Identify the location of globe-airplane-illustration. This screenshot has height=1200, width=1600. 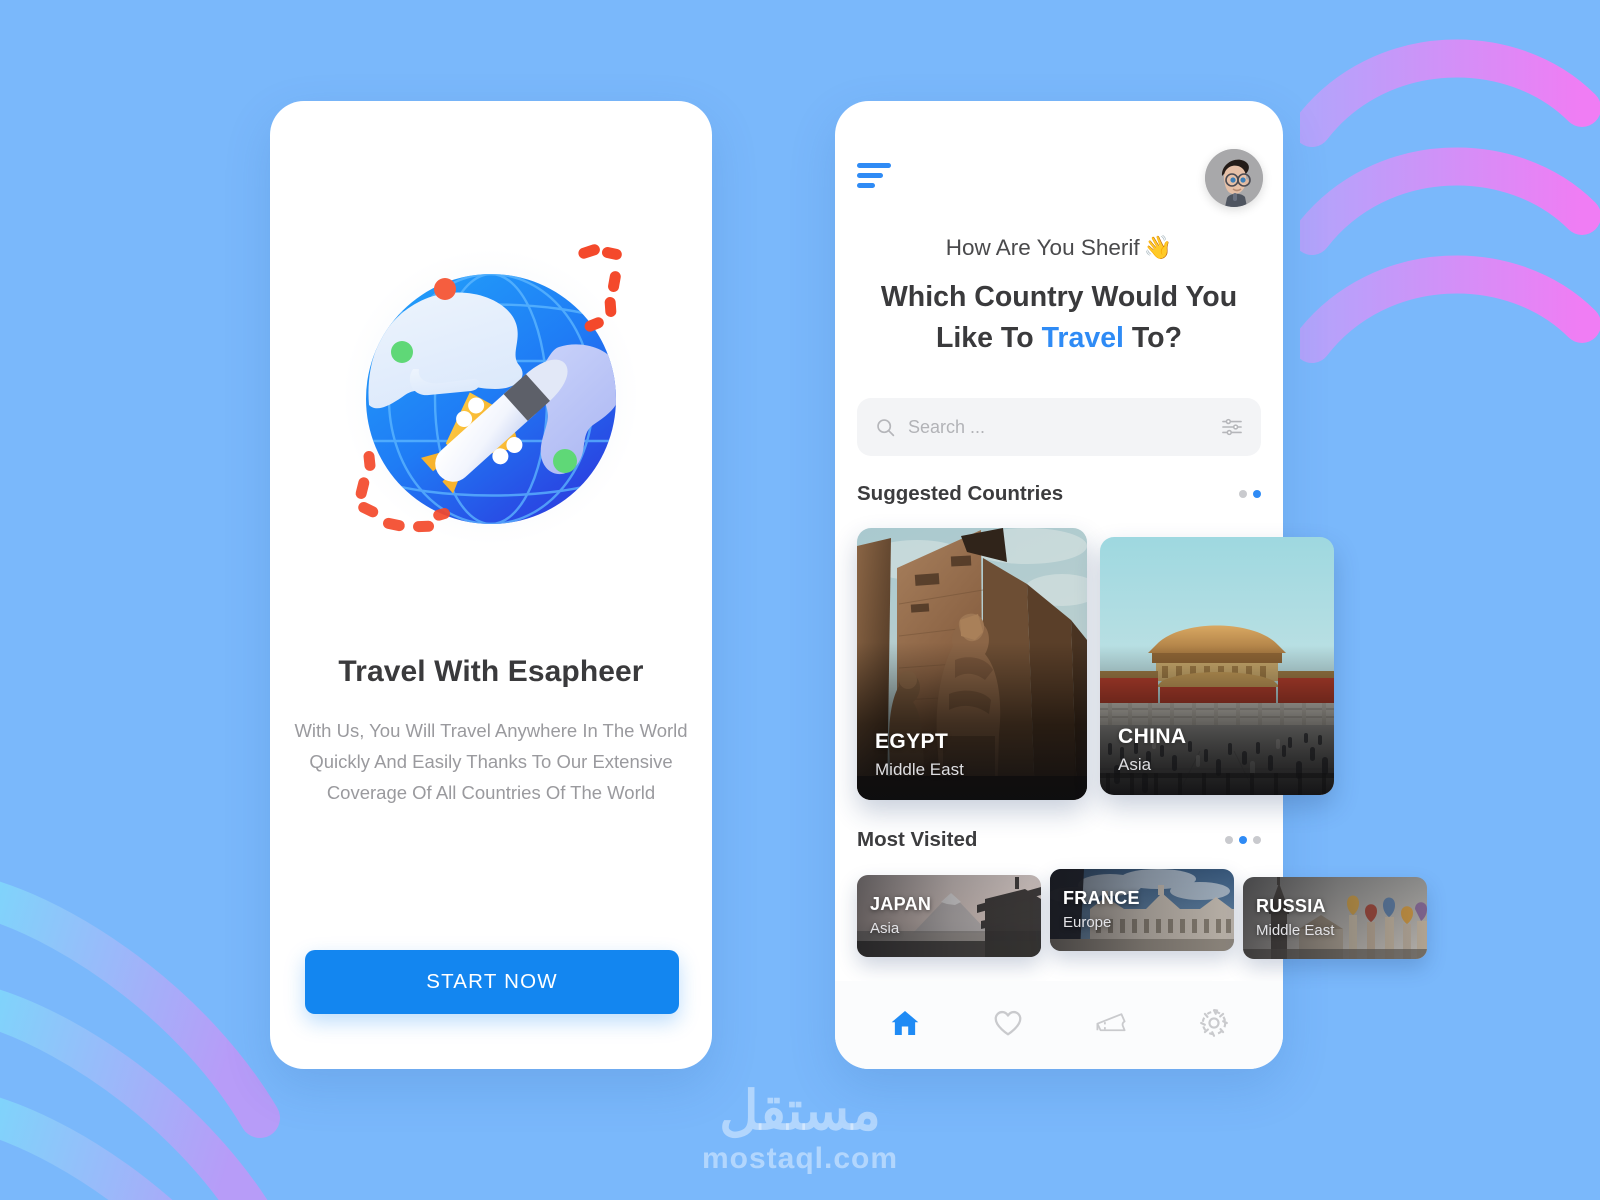
(491, 394).